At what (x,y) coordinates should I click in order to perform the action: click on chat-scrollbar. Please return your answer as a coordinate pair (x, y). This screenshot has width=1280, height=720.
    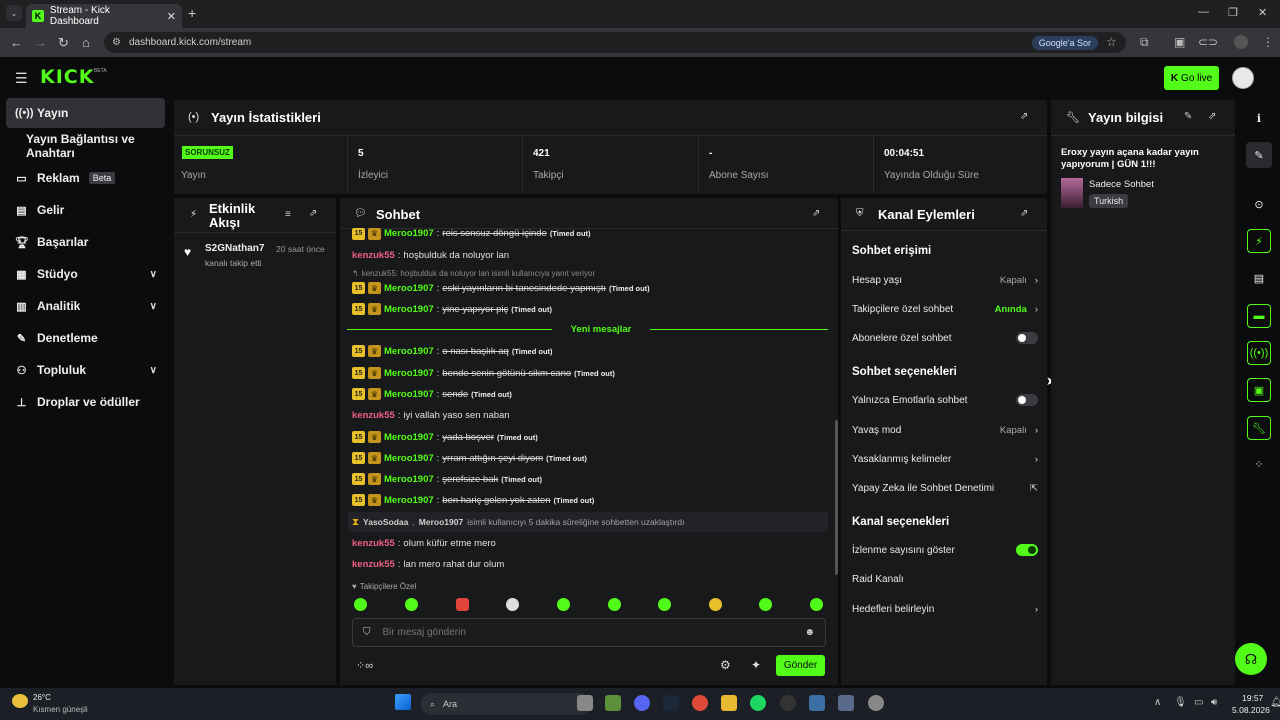
    Looking at the image, I should click on (836, 497).